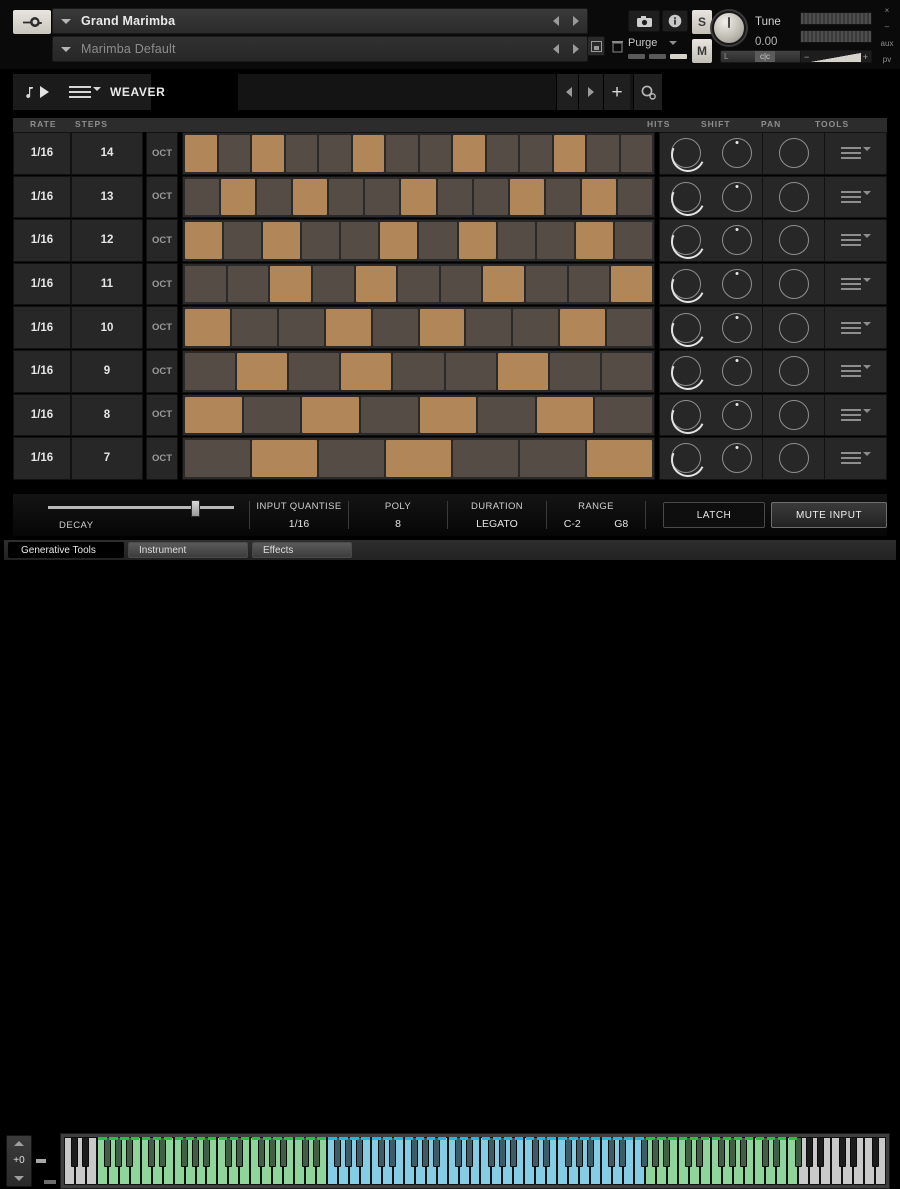 Image resolution: width=900 pixels, height=1189 pixels. Describe the element at coordinates (19, 1179) in the screenshot. I see `transpose-down-icon` at that location.